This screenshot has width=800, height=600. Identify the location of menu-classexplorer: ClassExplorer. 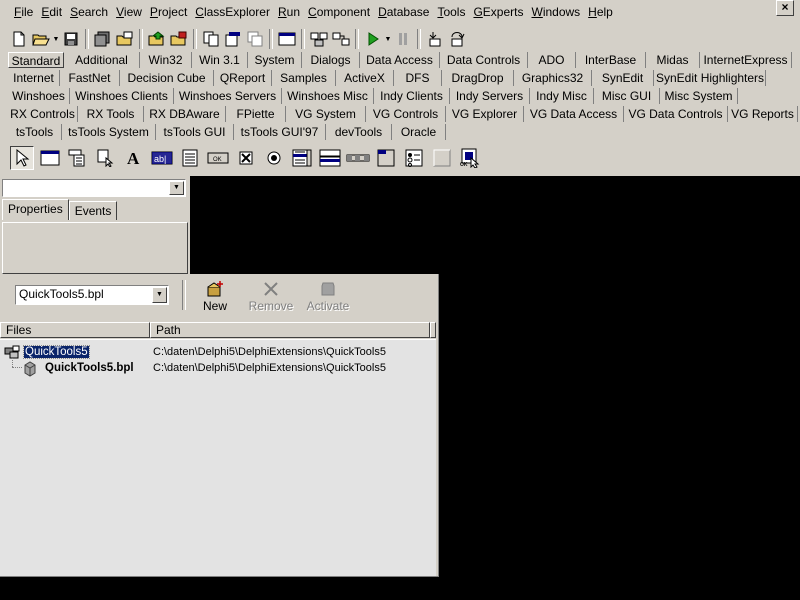
(232, 13).